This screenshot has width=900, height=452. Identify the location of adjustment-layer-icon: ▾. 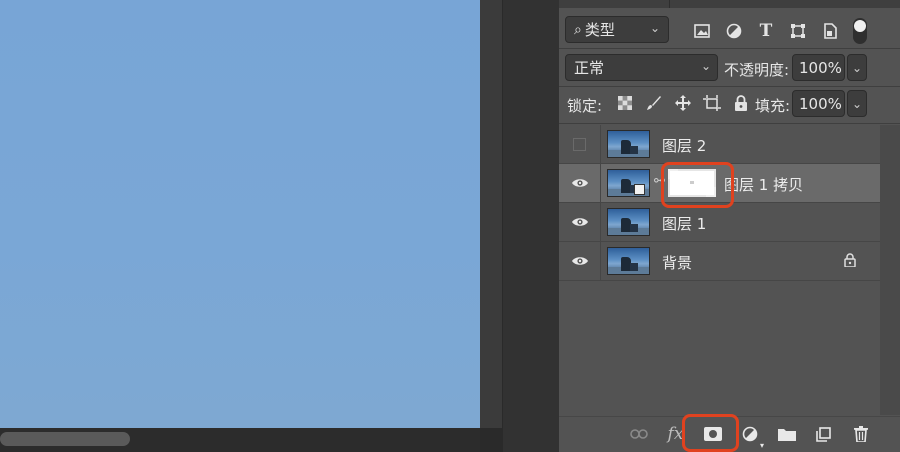
(749, 436).